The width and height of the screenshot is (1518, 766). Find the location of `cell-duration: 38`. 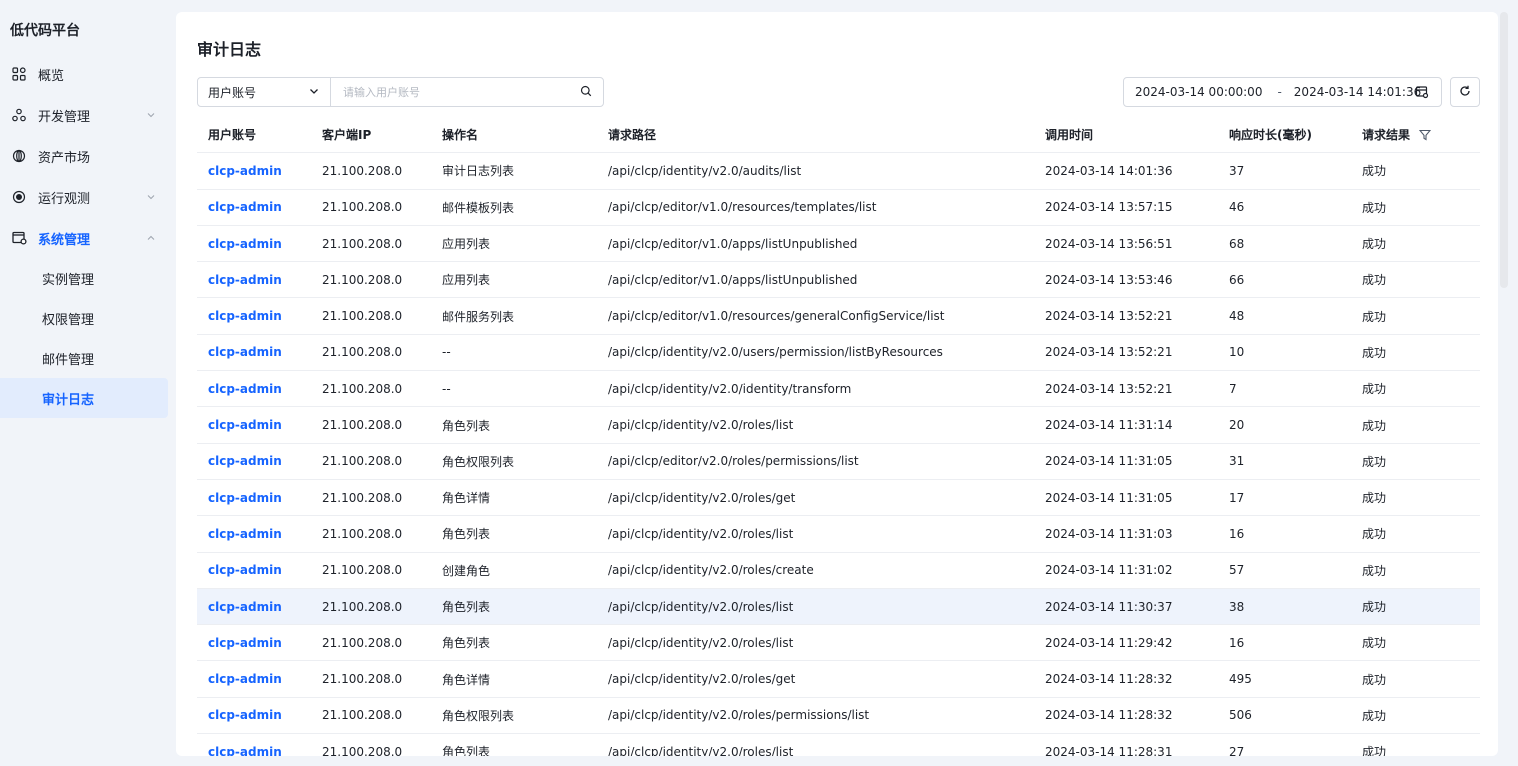

cell-duration: 38 is located at coordinates (1237, 606).